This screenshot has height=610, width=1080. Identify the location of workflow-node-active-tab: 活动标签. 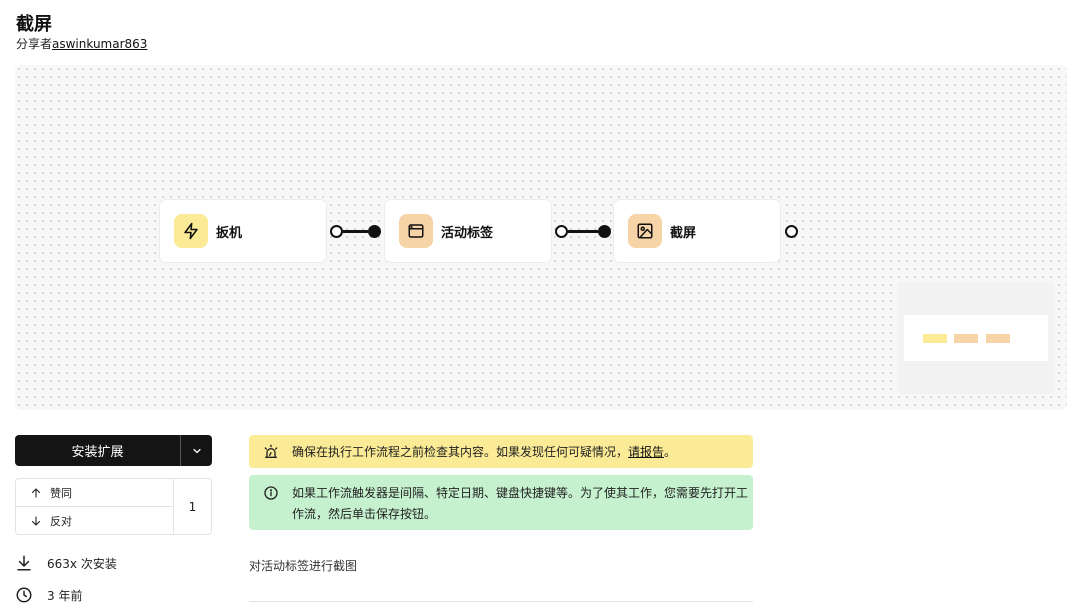
(468, 231).